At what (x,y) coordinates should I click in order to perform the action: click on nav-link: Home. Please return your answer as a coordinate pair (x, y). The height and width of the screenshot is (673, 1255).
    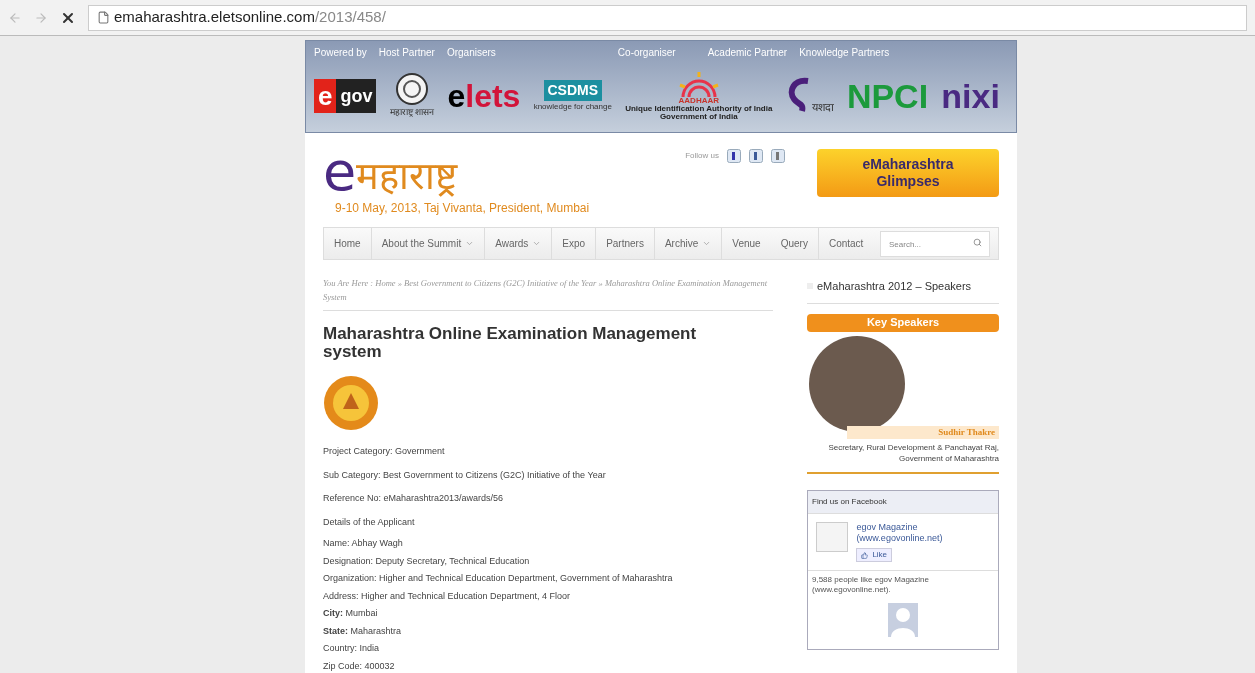
    Looking at the image, I should click on (348, 243).